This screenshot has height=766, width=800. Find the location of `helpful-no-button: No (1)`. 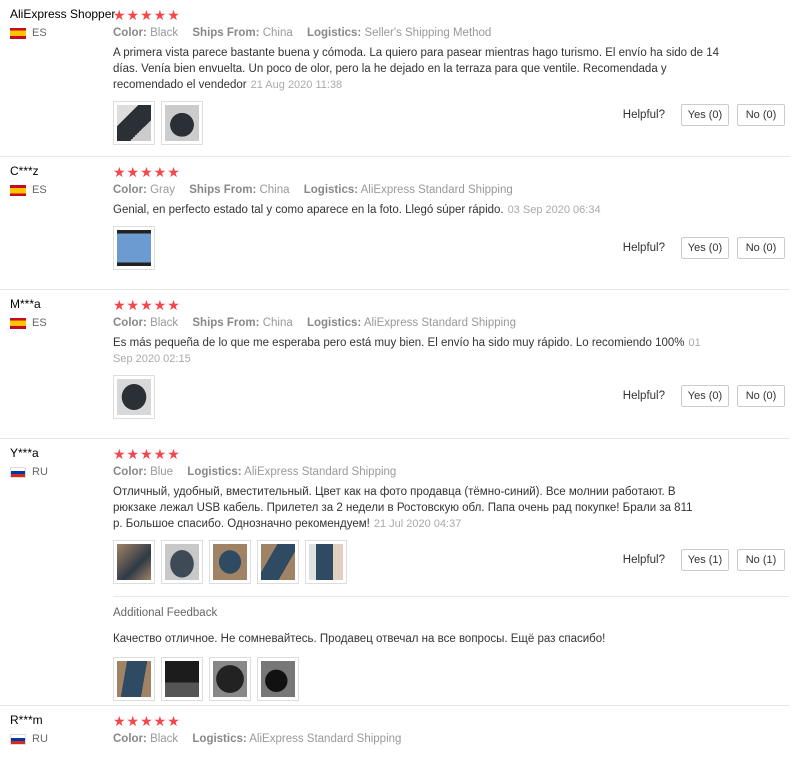

helpful-no-button: No (1) is located at coordinates (761, 560).